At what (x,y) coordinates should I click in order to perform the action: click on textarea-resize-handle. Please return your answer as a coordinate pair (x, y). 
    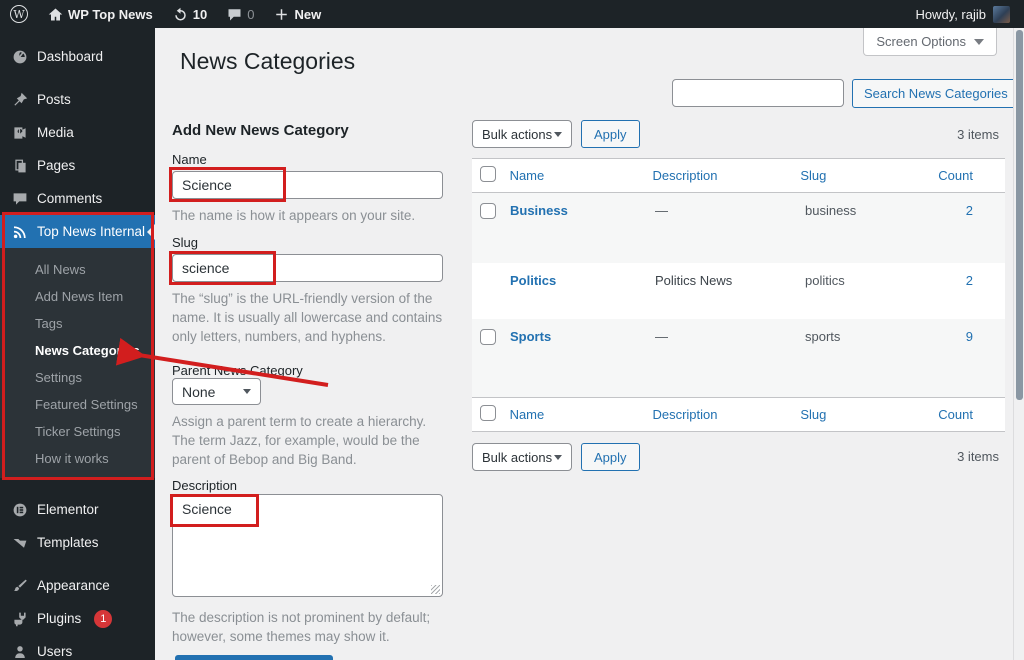
    Looking at the image, I should click on (435, 589).